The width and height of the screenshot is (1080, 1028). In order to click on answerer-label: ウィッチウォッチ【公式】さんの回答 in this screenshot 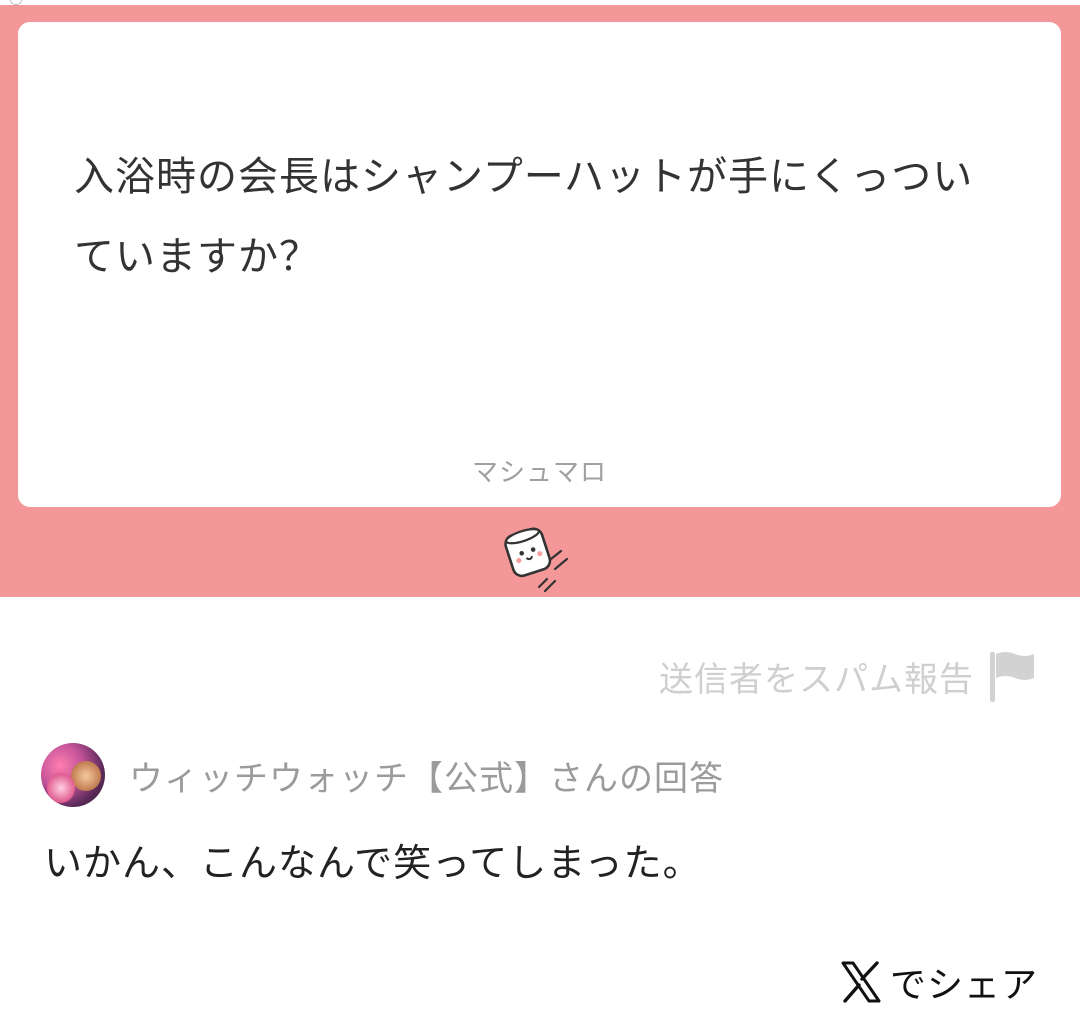, I will do `click(426, 778)`.